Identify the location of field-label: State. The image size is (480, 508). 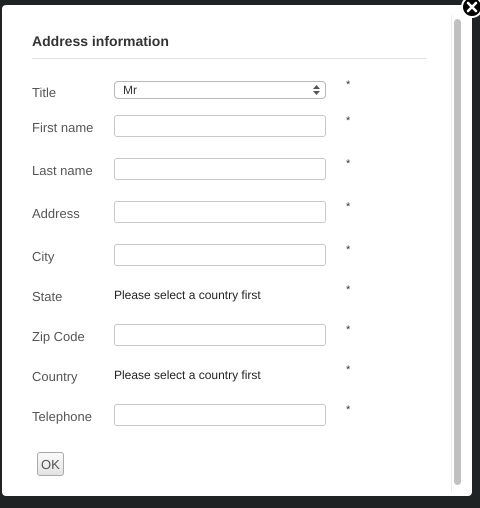
(48, 296).